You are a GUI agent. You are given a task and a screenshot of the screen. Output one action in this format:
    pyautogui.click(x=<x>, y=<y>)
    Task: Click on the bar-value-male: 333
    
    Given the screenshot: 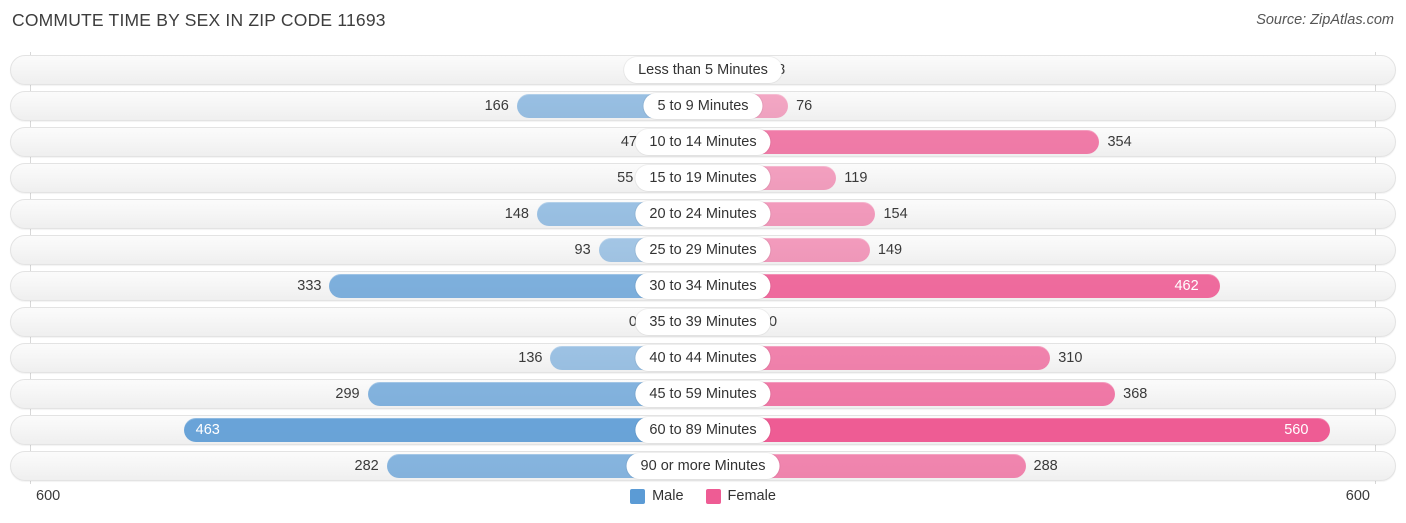 What is the action you would take?
    pyautogui.click(x=309, y=286)
    